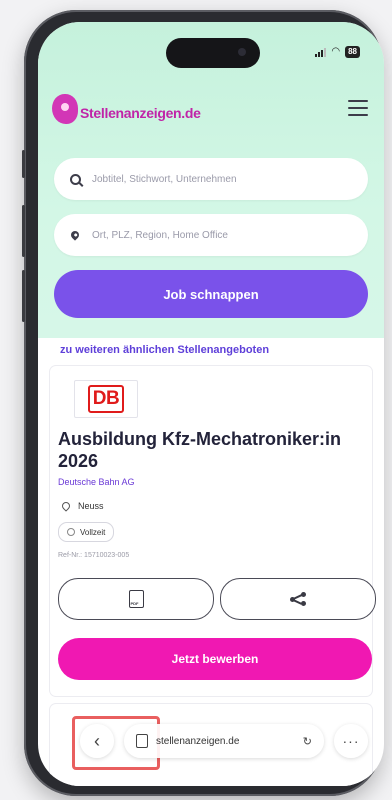 The height and width of the screenshot is (800, 392). Describe the element at coordinates (140, 113) in the screenshot. I see `logo-text: Stellenanzeigen.de` at that location.